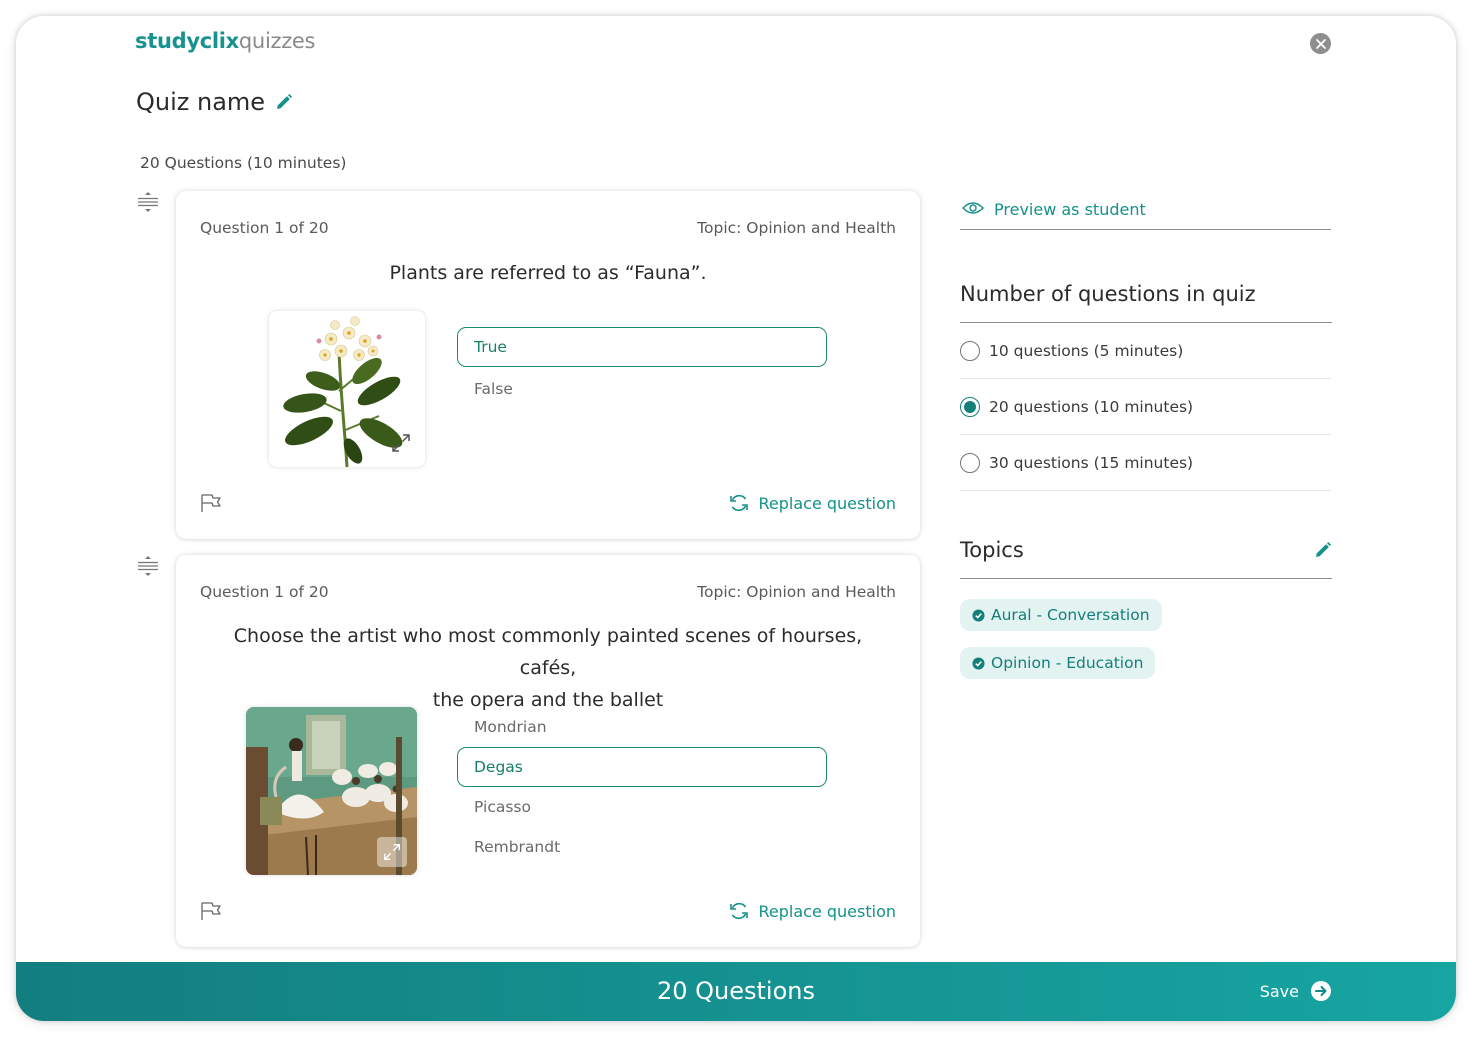  I want to click on studyclix-logo: studyclixquizzes, so click(225, 41).